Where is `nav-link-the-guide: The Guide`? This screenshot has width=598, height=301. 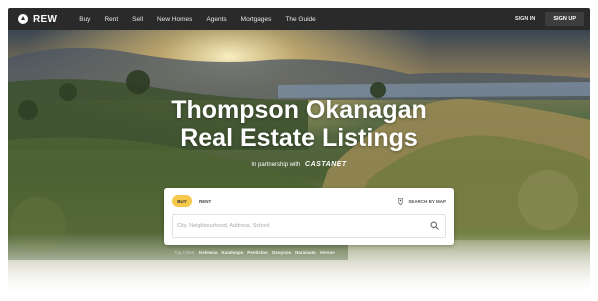
nav-link-the-guide: The Guide is located at coordinates (300, 19).